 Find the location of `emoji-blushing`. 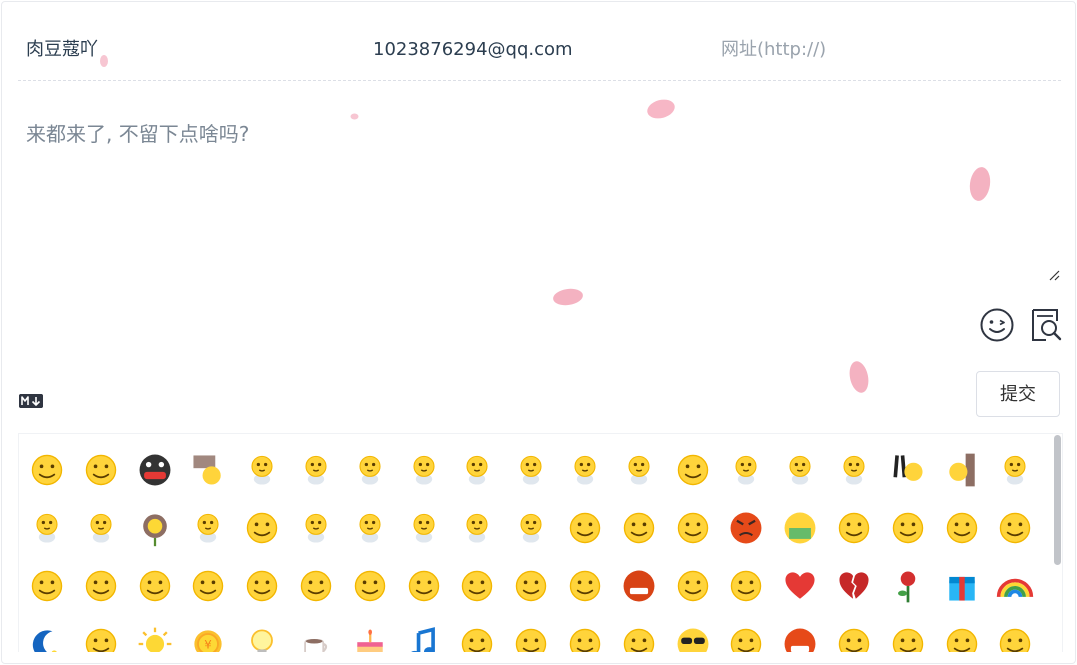

emoji-blushing is located at coordinates (262, 586).